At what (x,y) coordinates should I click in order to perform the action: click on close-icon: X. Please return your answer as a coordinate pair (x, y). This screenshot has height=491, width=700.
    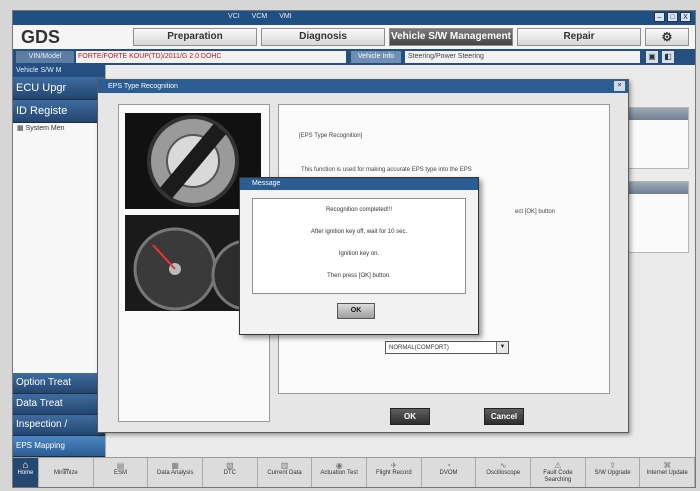
    Looking at the image, I should click on (685, 17).